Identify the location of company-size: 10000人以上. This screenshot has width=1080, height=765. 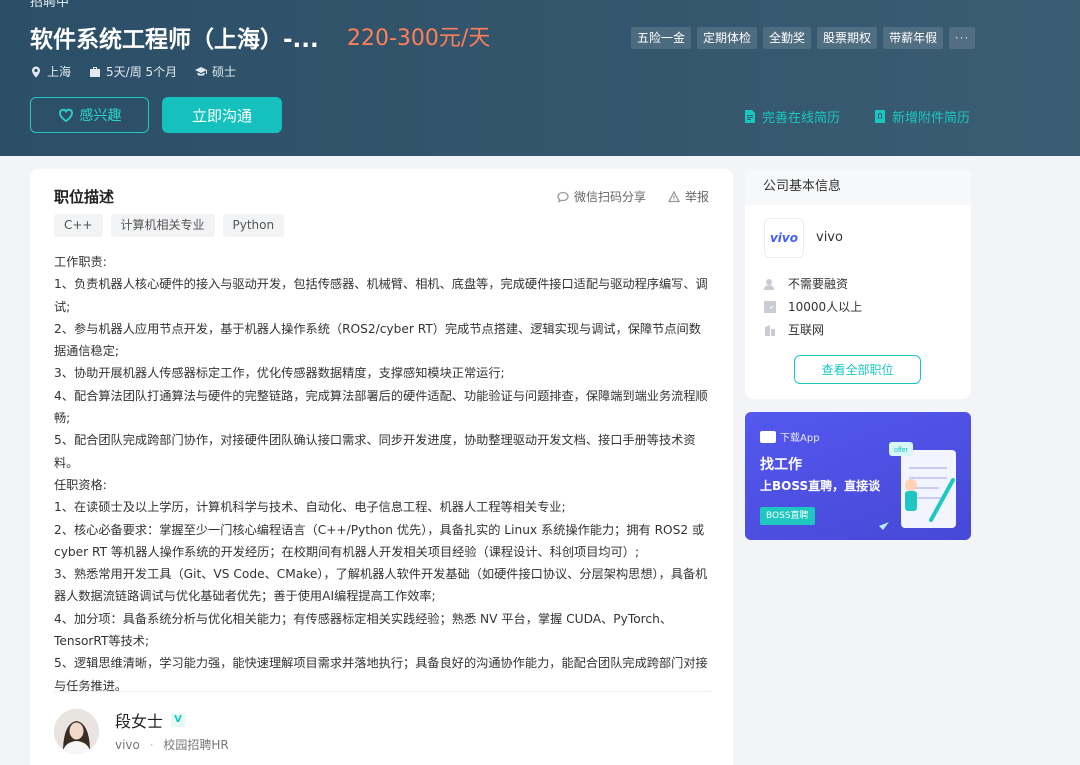
(813, 306).